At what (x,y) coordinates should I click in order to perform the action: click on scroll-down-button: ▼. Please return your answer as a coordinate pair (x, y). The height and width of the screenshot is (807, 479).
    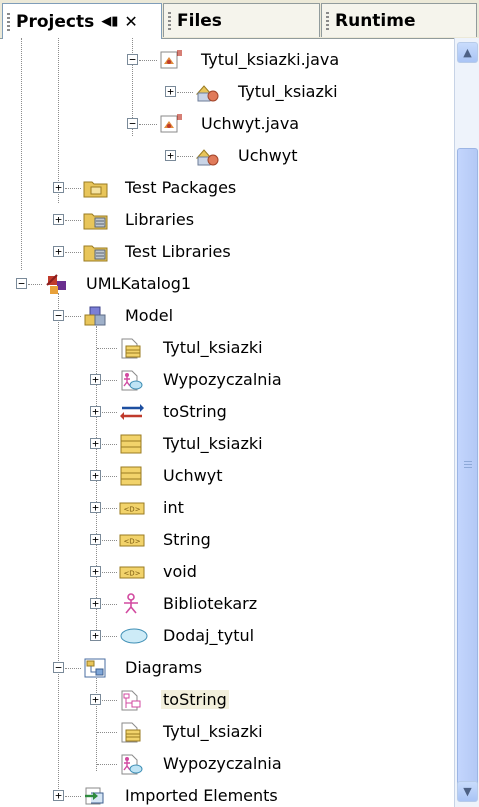
    Looking at the image, I should click on (467, 791).